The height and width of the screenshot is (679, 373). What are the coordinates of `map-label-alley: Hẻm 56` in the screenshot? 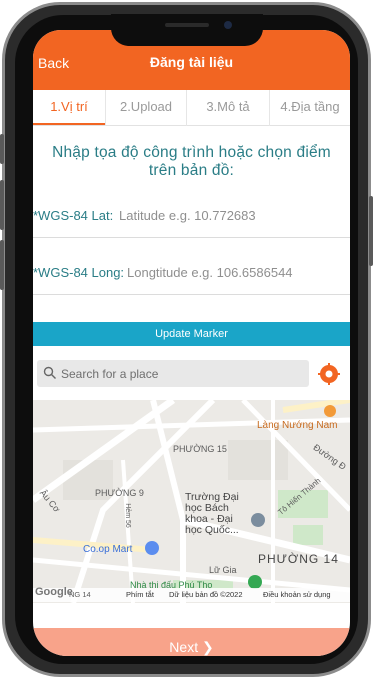 It's located at (127, 515).